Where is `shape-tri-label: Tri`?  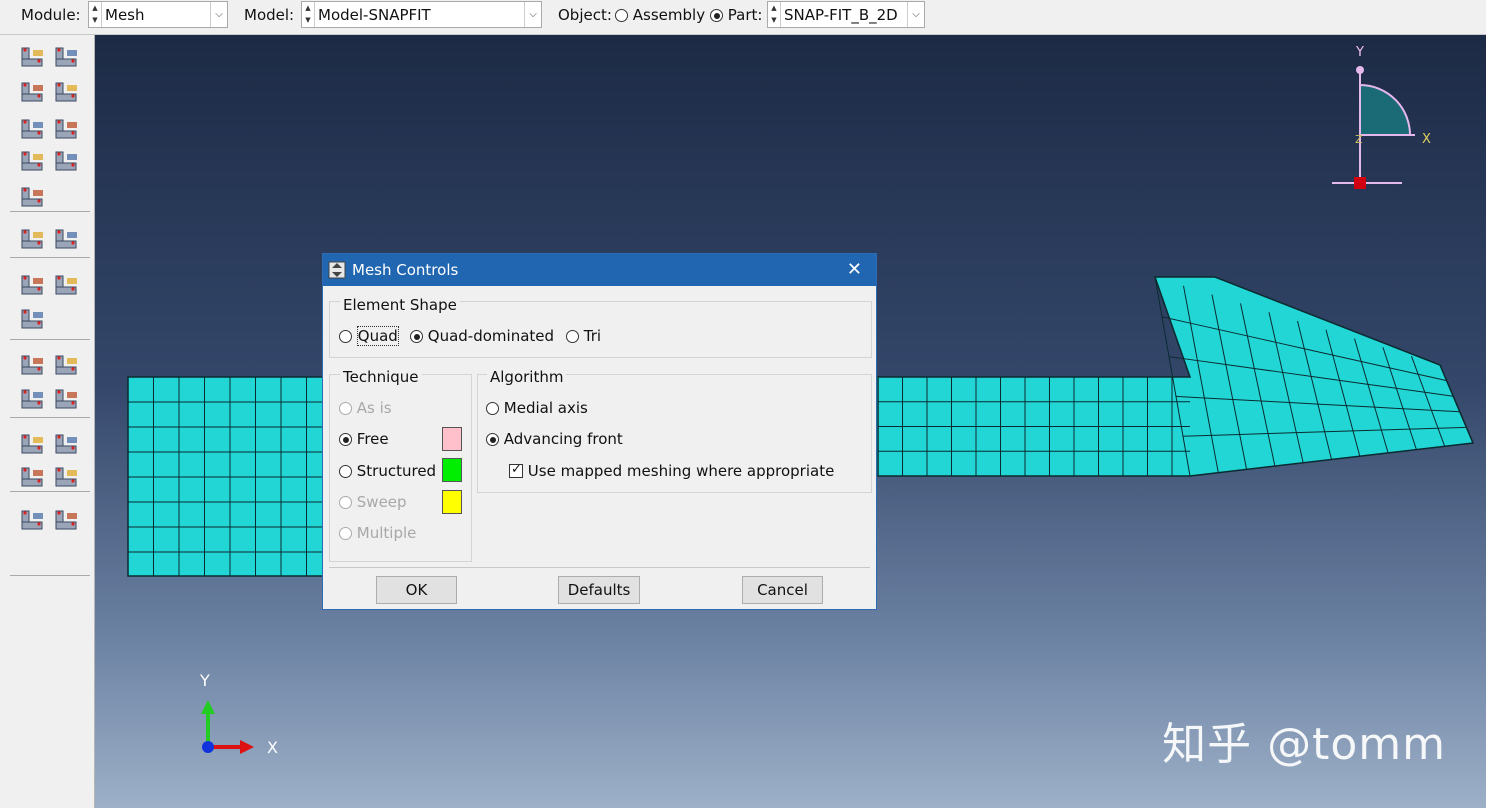 shape-tri-label: Tri is located at coordinates (592, 336).